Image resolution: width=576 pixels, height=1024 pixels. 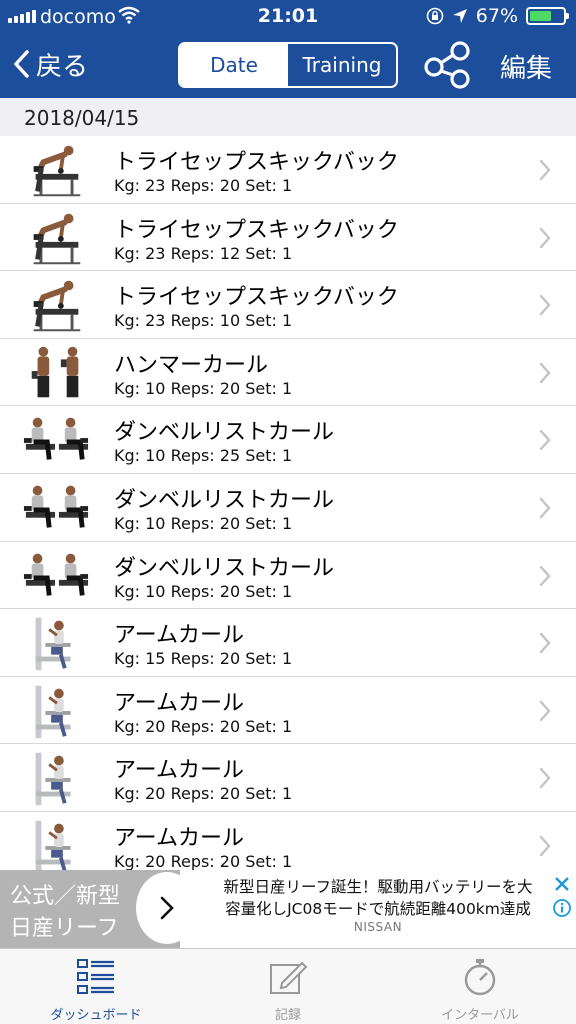 I want to click on tab-bar: ダッシュボード 記録 インターバル, so click(x=288, y=986).